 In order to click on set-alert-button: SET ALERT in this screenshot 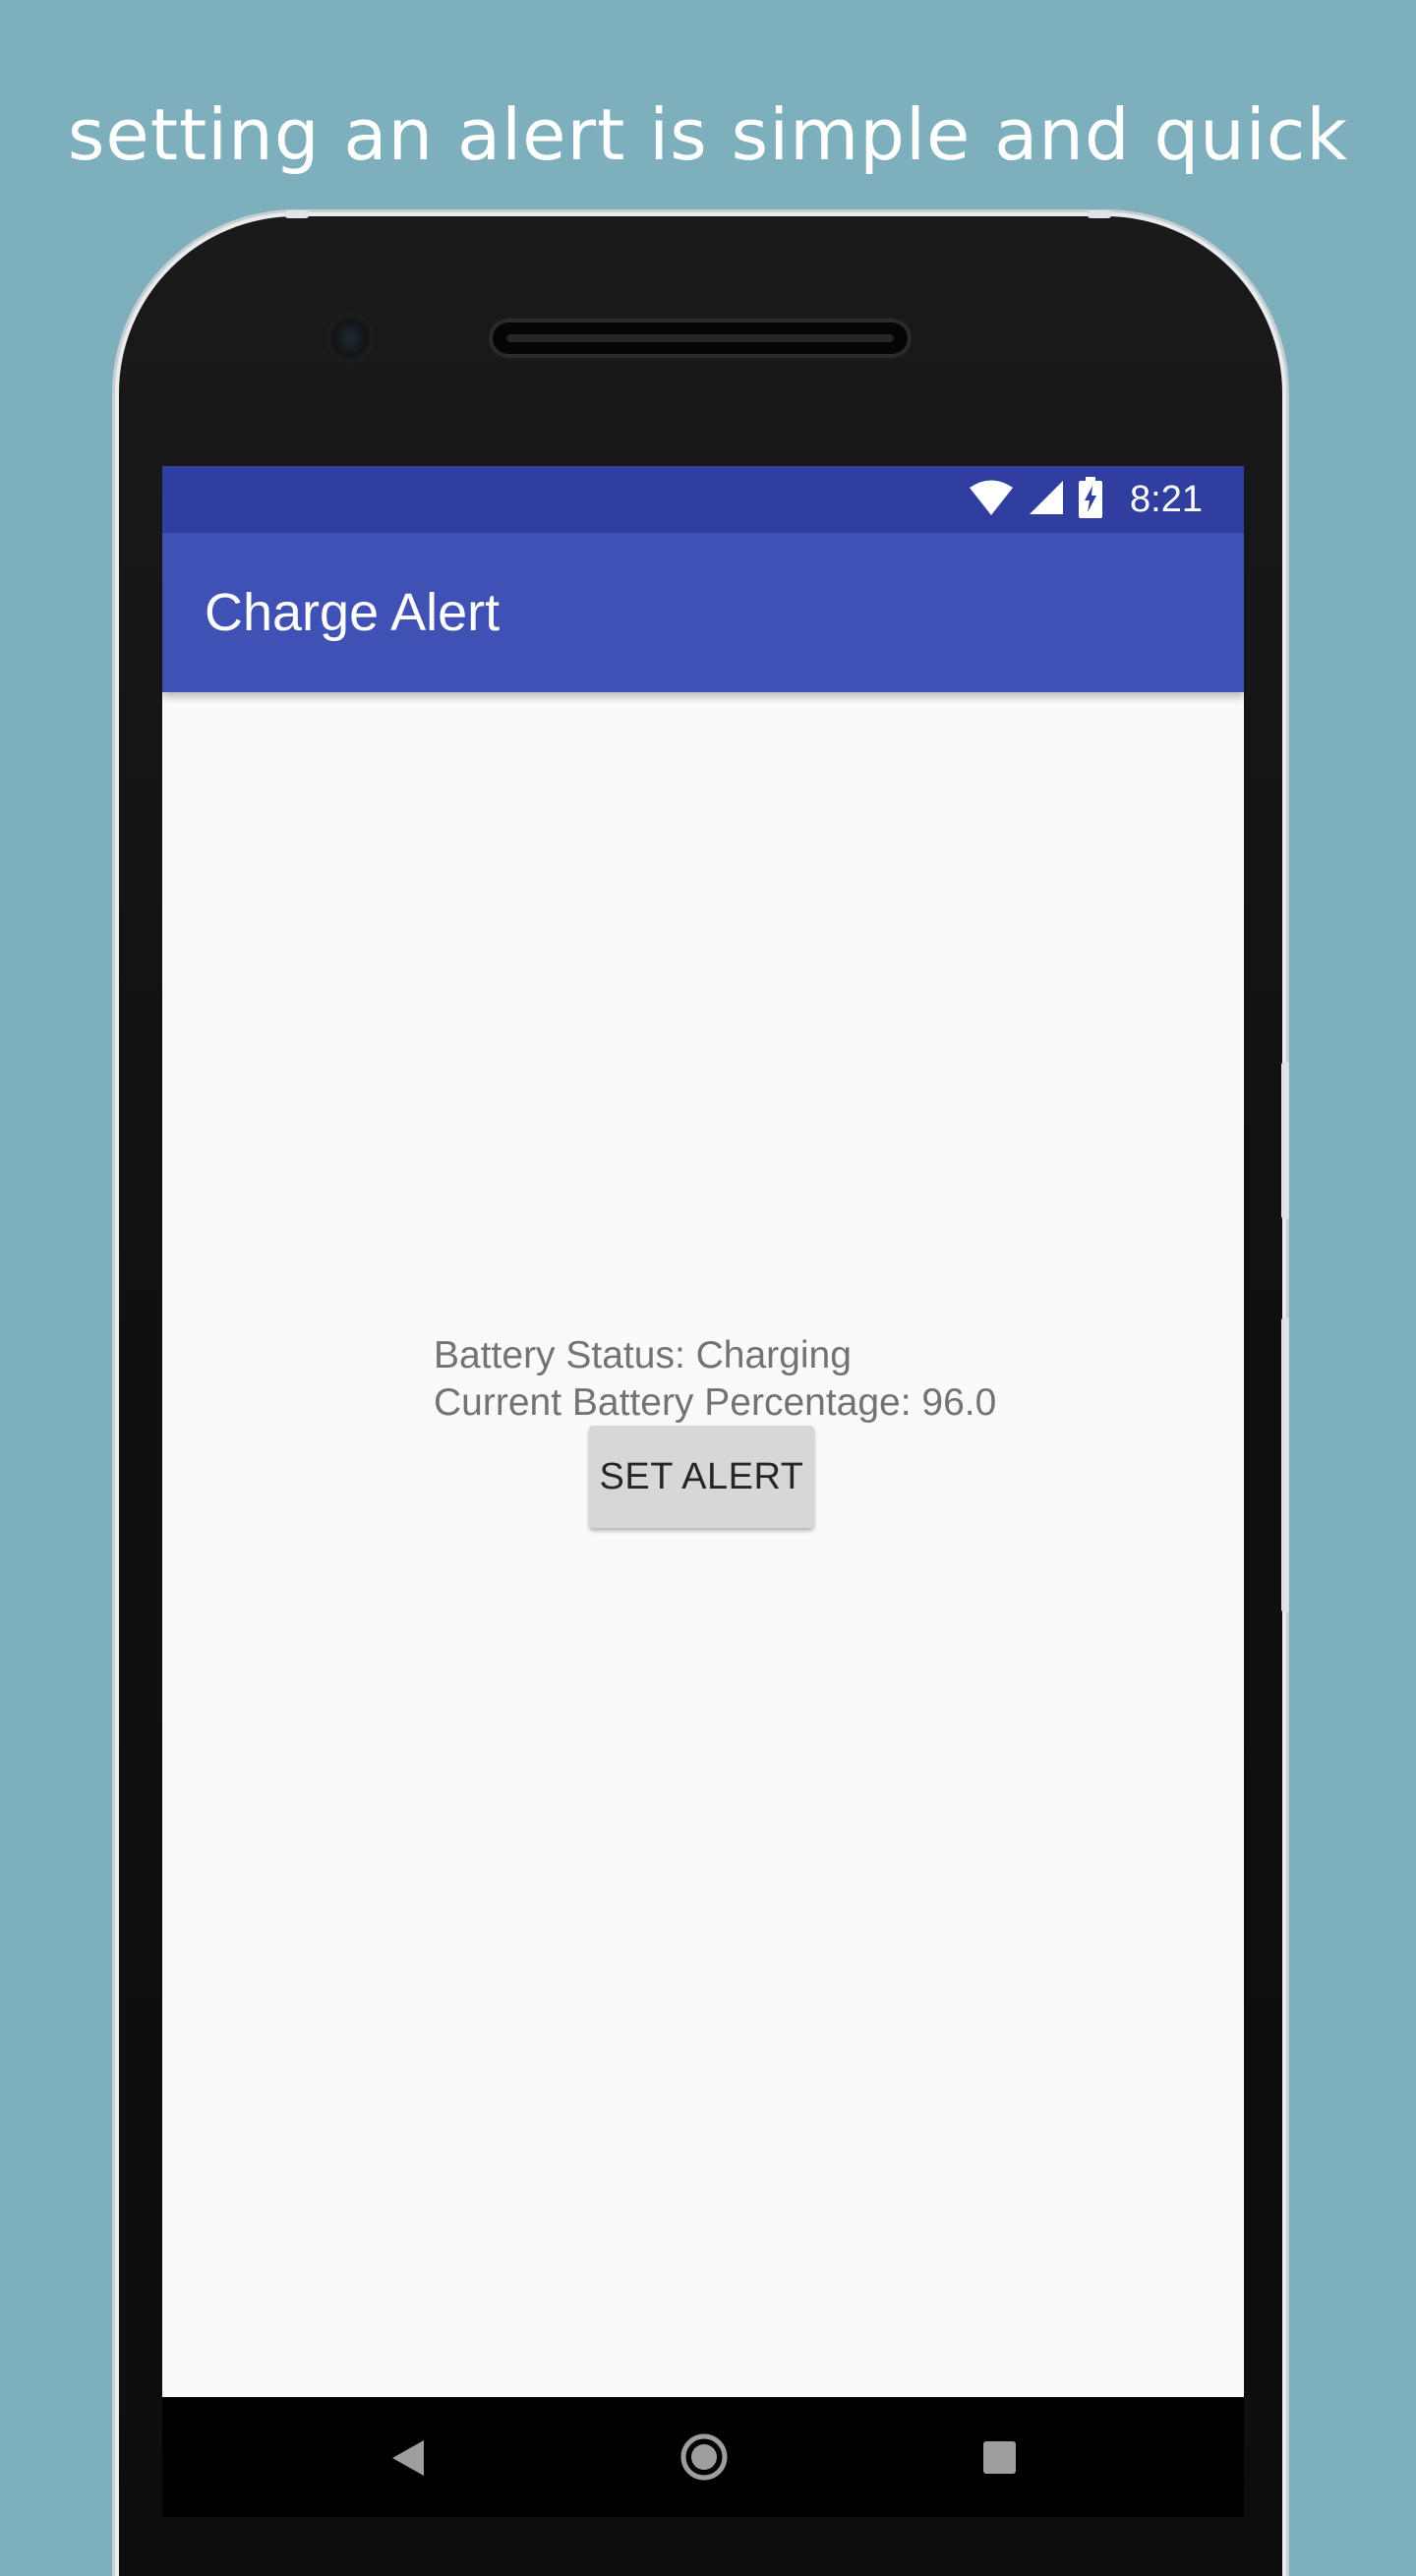, I will do `click(701, 1477)`.